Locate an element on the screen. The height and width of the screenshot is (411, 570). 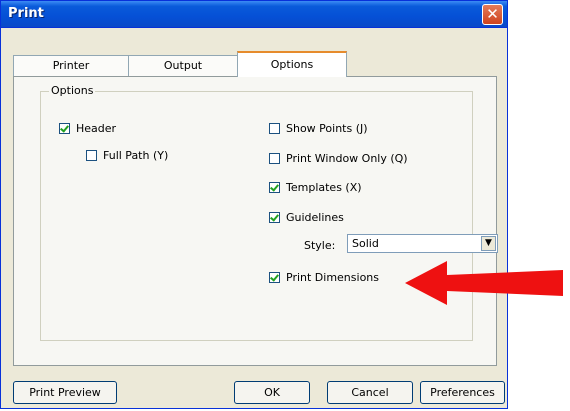
templates-checkbox-label: Templates (X) is located at coordinates (324, 187).